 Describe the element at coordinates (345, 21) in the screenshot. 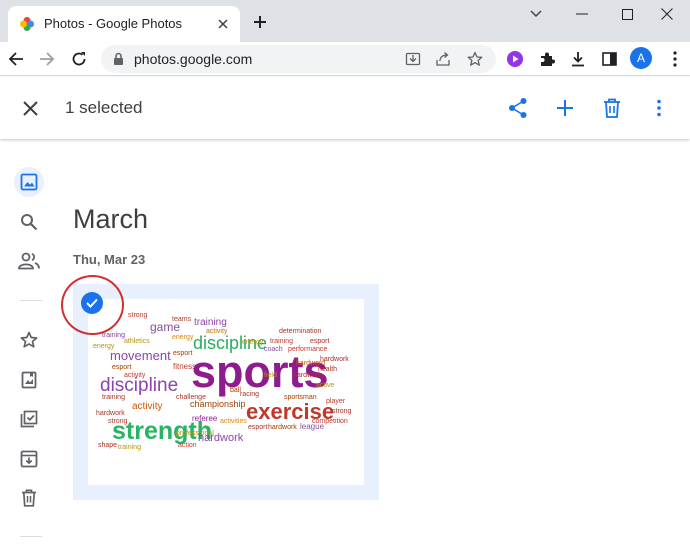

I see `browser-tab-strip: Photos - Google Photos` at that location.